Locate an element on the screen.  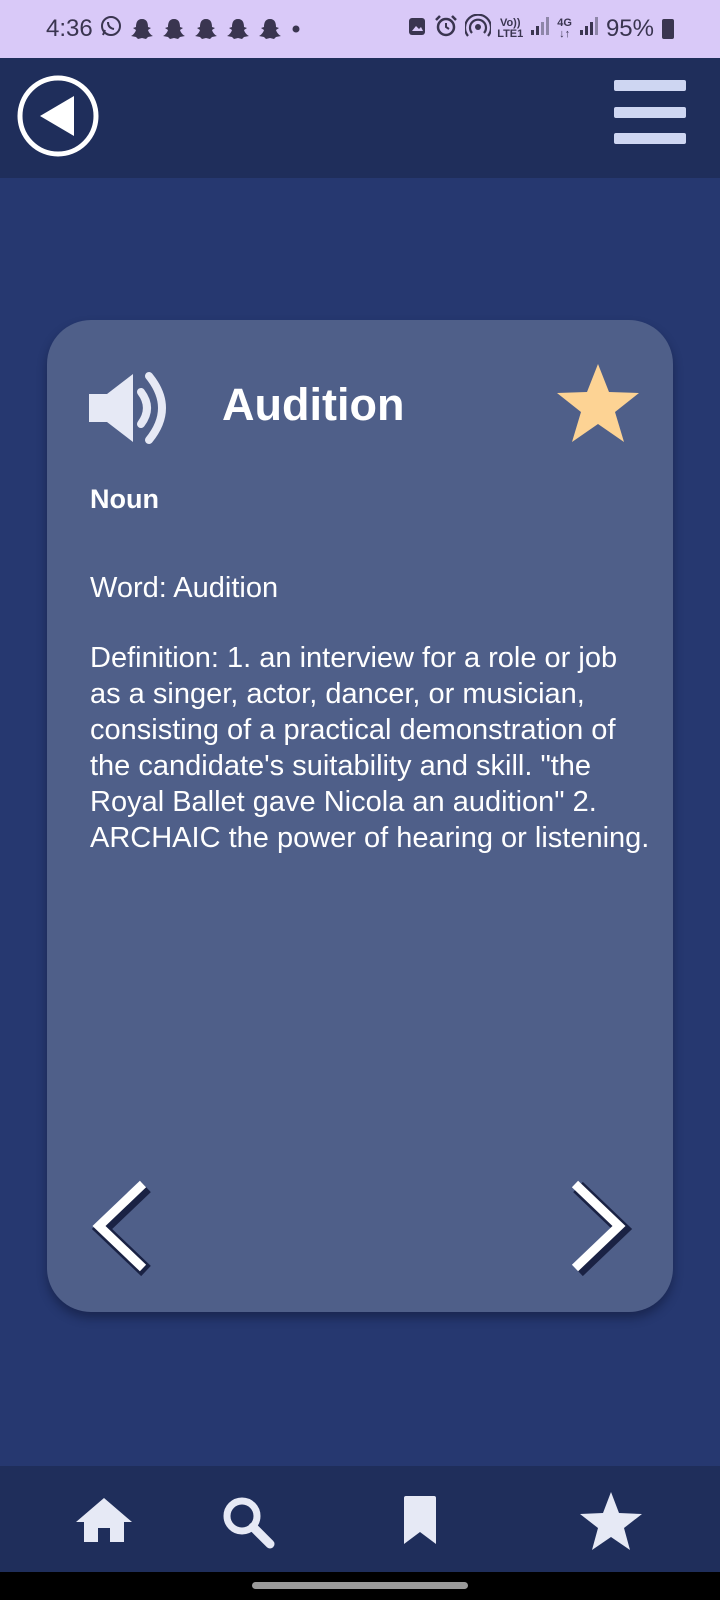
data-type-indicator: 4G ↓↑ is located at coordinates (564, 28).